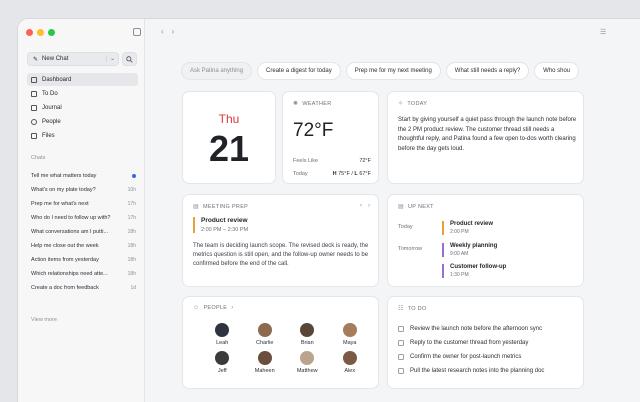  Describe the element at coordinates (299, 71) in the screenshot. I see `suggestion-chip: Create a digest for today` at that location.